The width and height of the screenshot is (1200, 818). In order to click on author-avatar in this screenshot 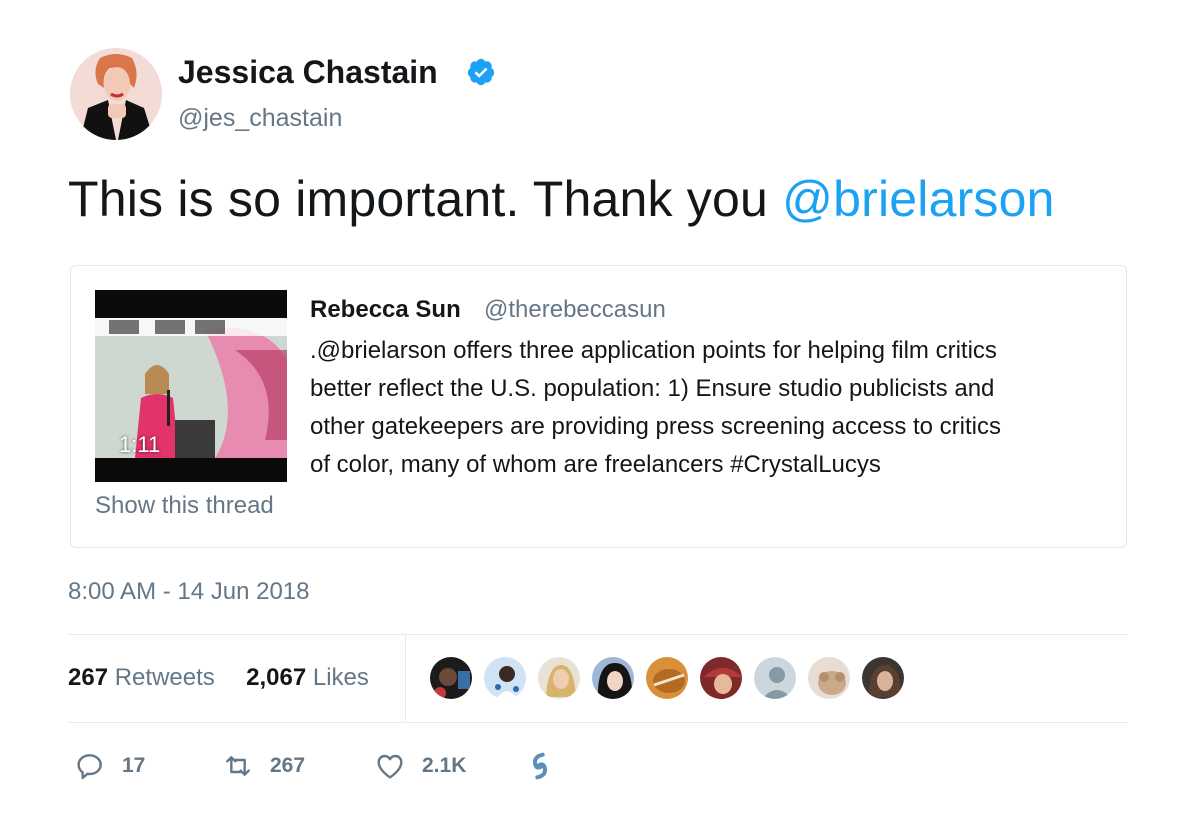, I will do `click(116, 94)`.